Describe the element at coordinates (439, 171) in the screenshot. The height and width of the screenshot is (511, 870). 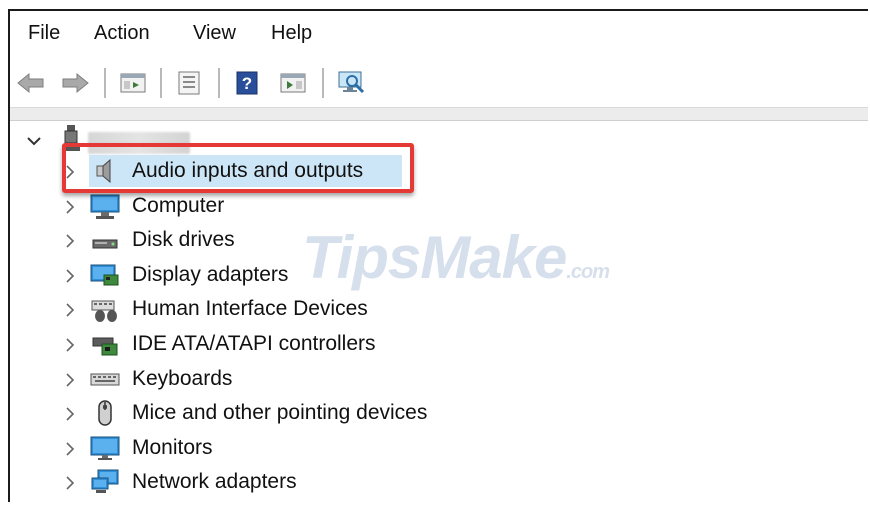
I see `tree-item-audio: Audio inputs and outputs` at that location.